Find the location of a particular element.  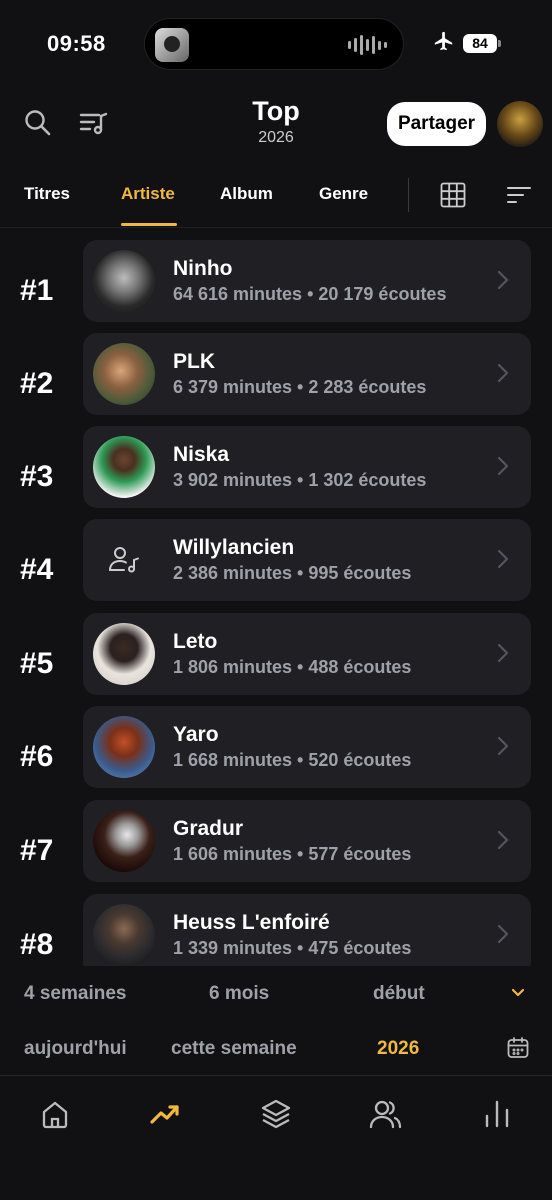

list-item: #5 Leto 1 806 minutes • 488 écoutes is located at coordinates (276, 655).